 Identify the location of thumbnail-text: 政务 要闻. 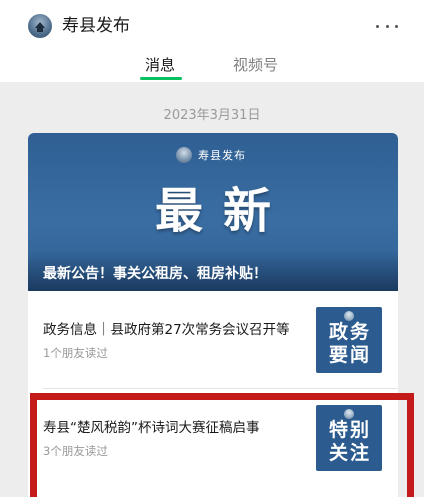
(349, 343).